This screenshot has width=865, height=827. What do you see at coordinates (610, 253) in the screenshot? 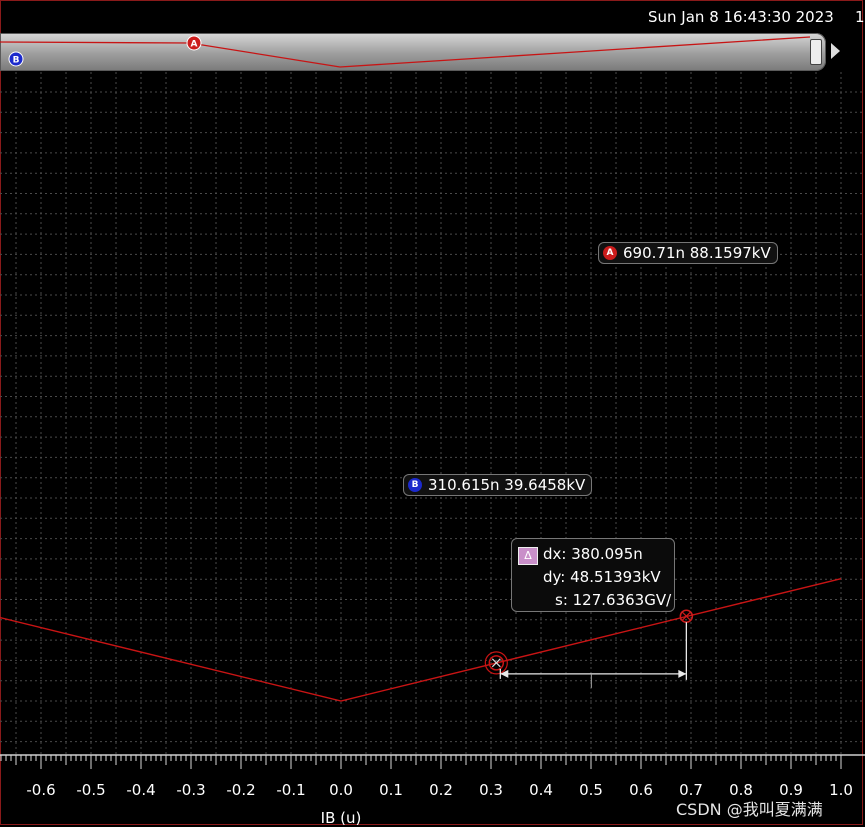
I see `marker-a-badge: A` at bounding box center [610, 253].